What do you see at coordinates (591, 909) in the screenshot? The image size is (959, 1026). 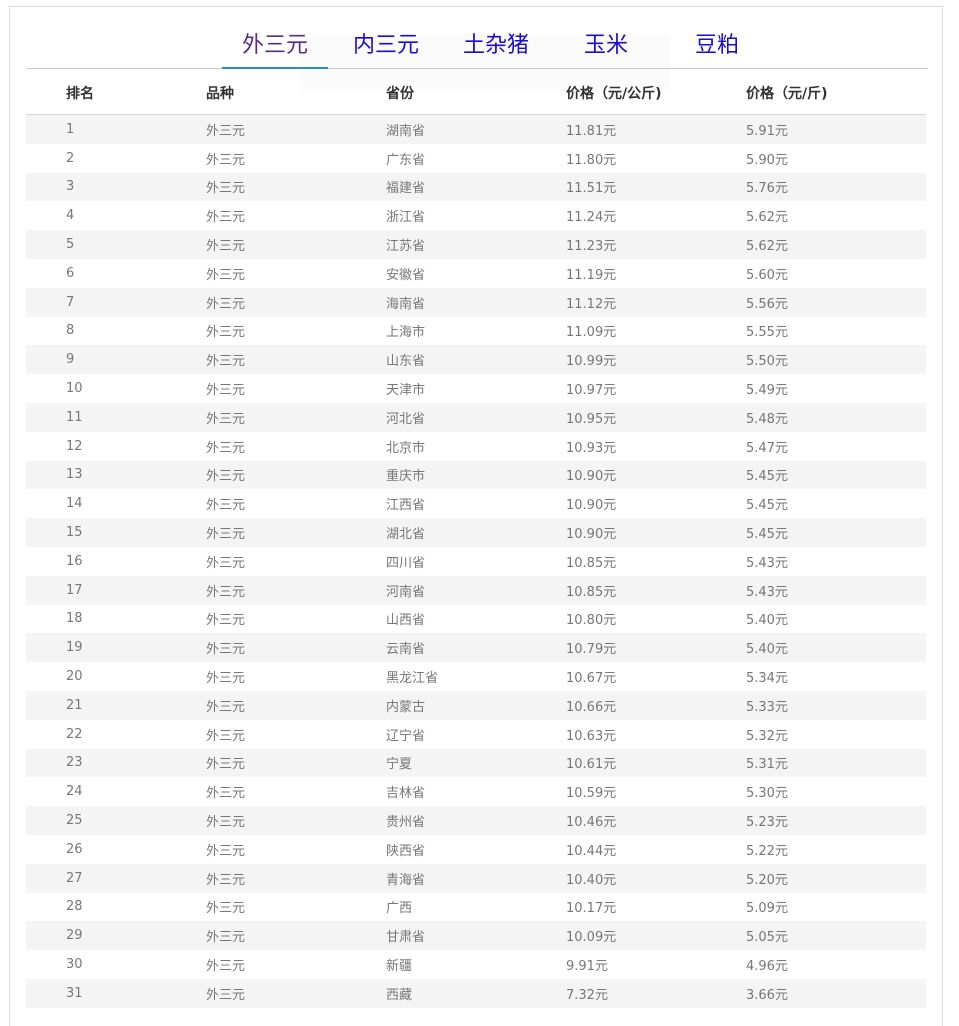 I see `cell-price-kg: 10.17元` at bounding box center [591, 909].